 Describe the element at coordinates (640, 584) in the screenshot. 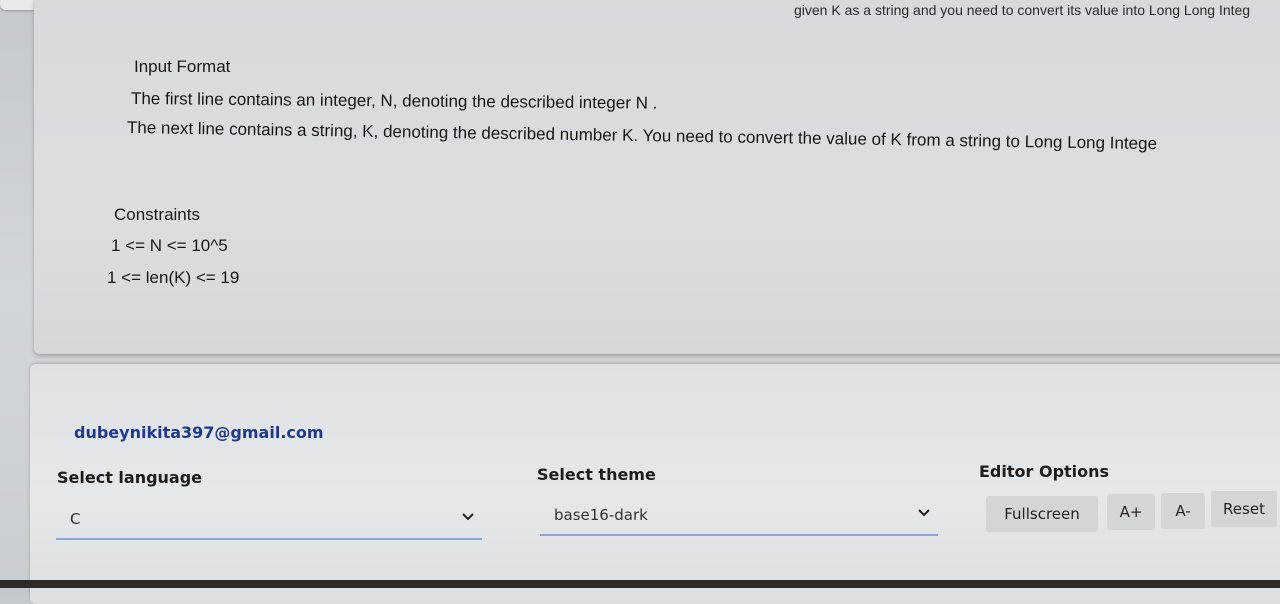

I see `screen-bezel` at that location.